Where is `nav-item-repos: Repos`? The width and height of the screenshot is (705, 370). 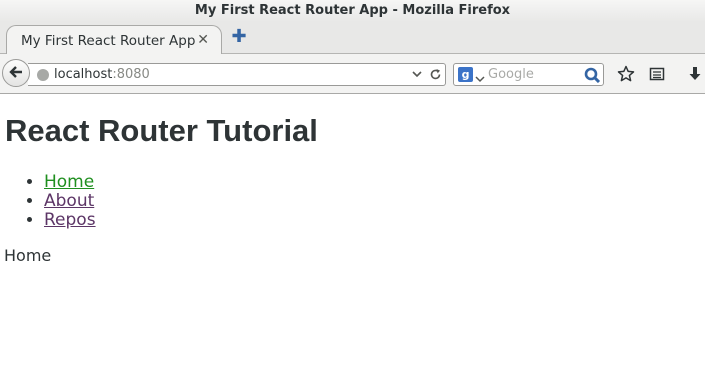
nav-item-repos: Repos is located at coordinates (70, 220).